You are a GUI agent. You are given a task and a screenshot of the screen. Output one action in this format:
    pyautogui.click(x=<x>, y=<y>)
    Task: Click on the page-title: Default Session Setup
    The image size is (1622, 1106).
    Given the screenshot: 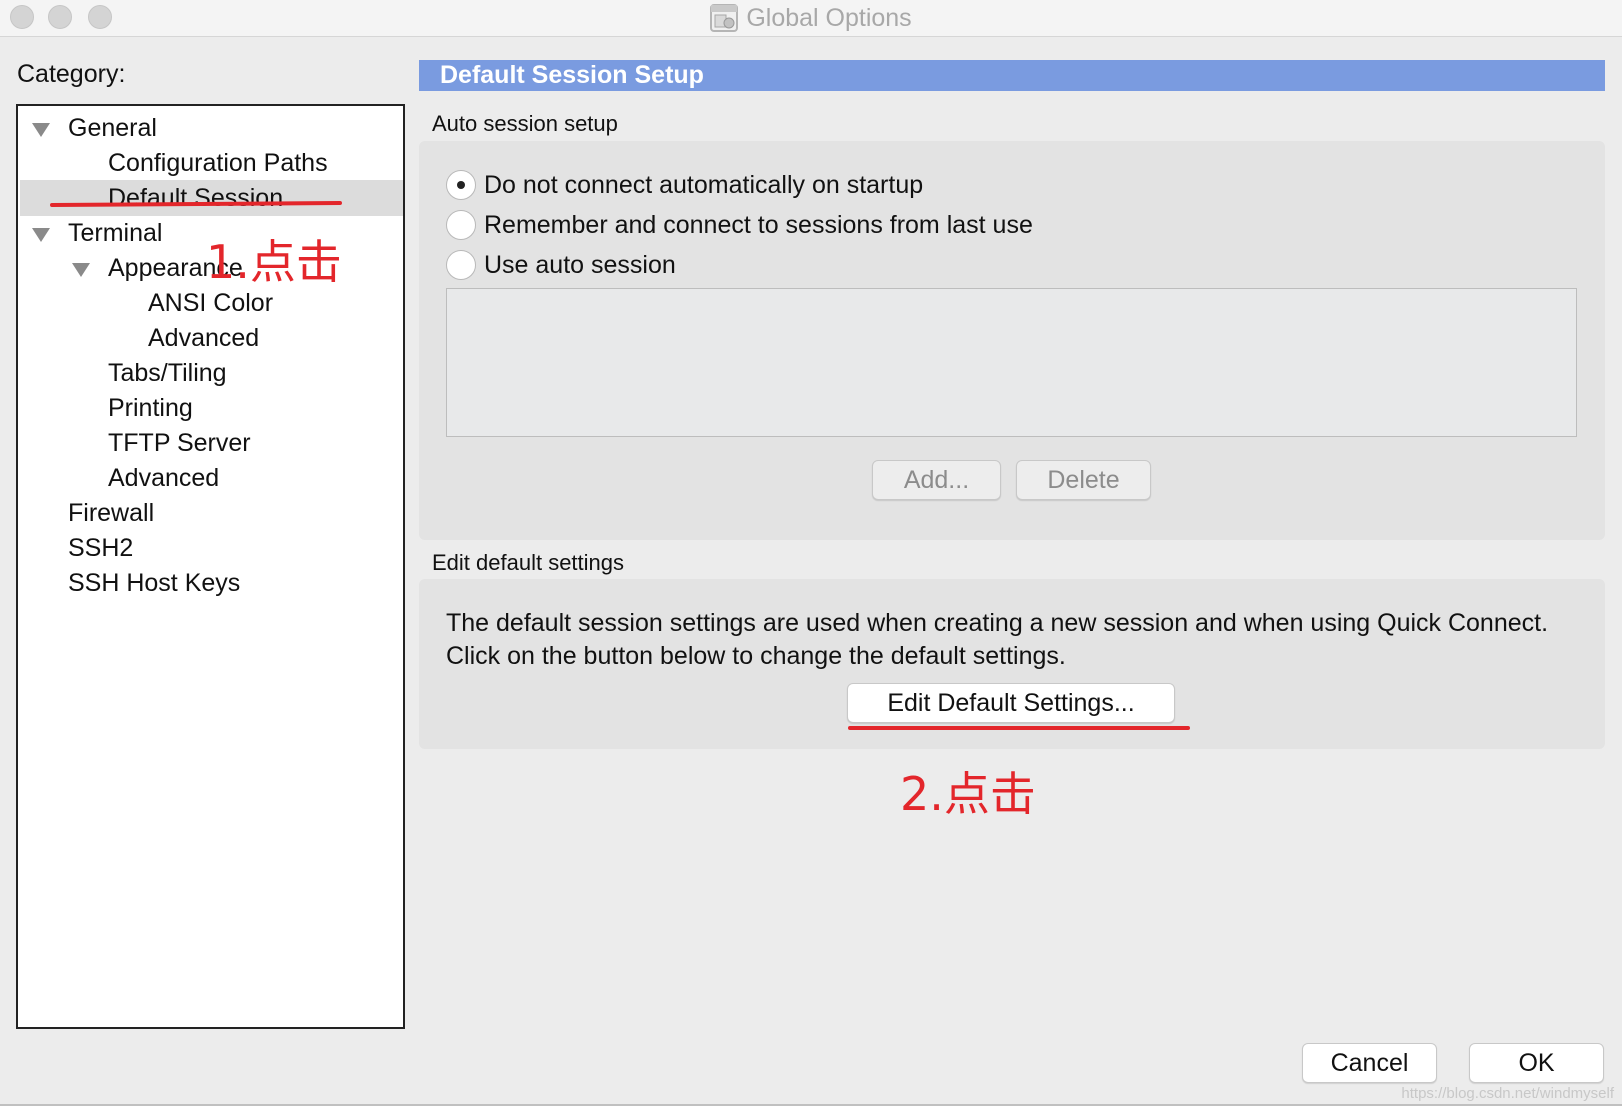 What is the action you would take?
    pyautogui.click(x=1012, y=75)
    